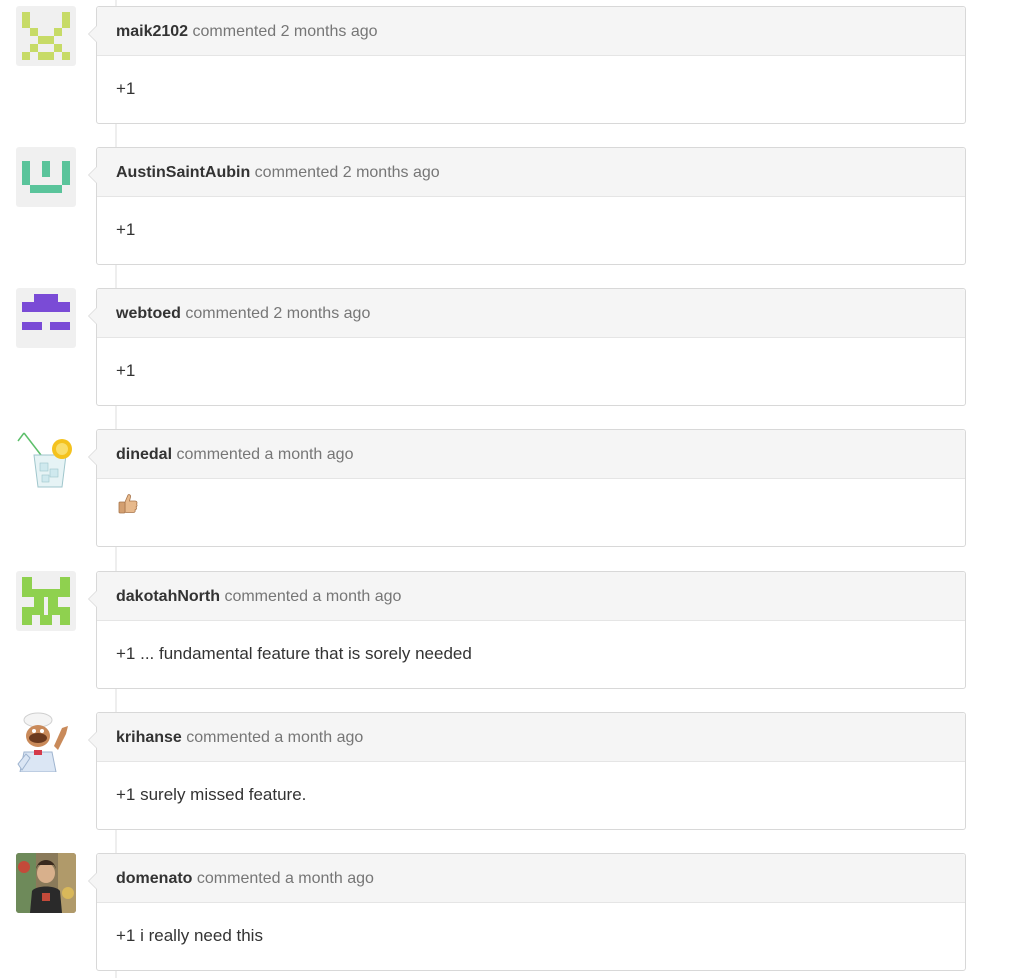  Describe the element at coordinates (527, 65) in the screenshot. I see `comment-card: maik2102 commented 2 months ago +1` at that location.